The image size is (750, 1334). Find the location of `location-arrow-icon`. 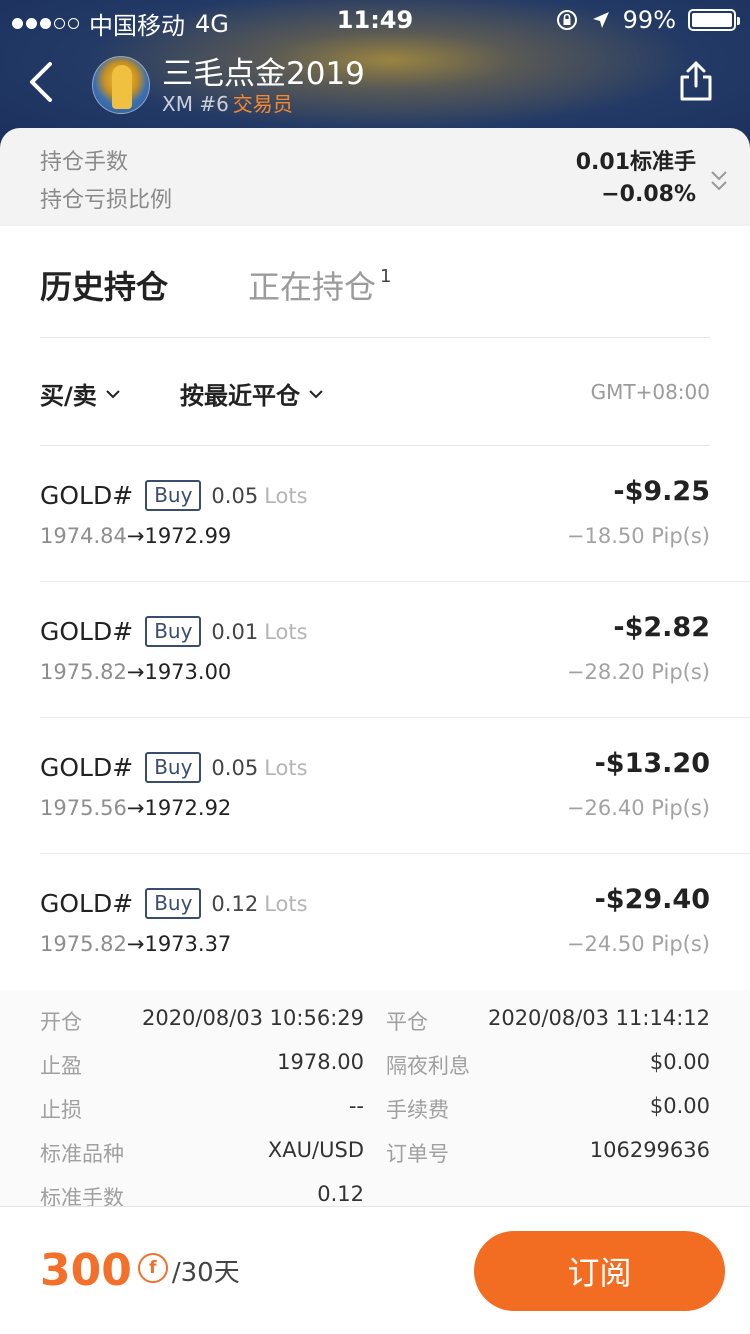

location-arrow-icon is located at coordinates (600, 20).